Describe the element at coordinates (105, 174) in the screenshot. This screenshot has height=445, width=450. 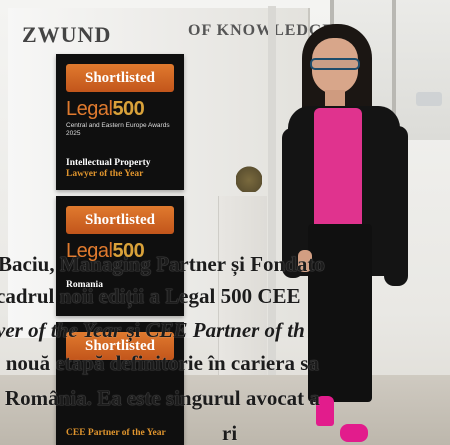
I see `category-award: Lawyer of the Year` at that location.